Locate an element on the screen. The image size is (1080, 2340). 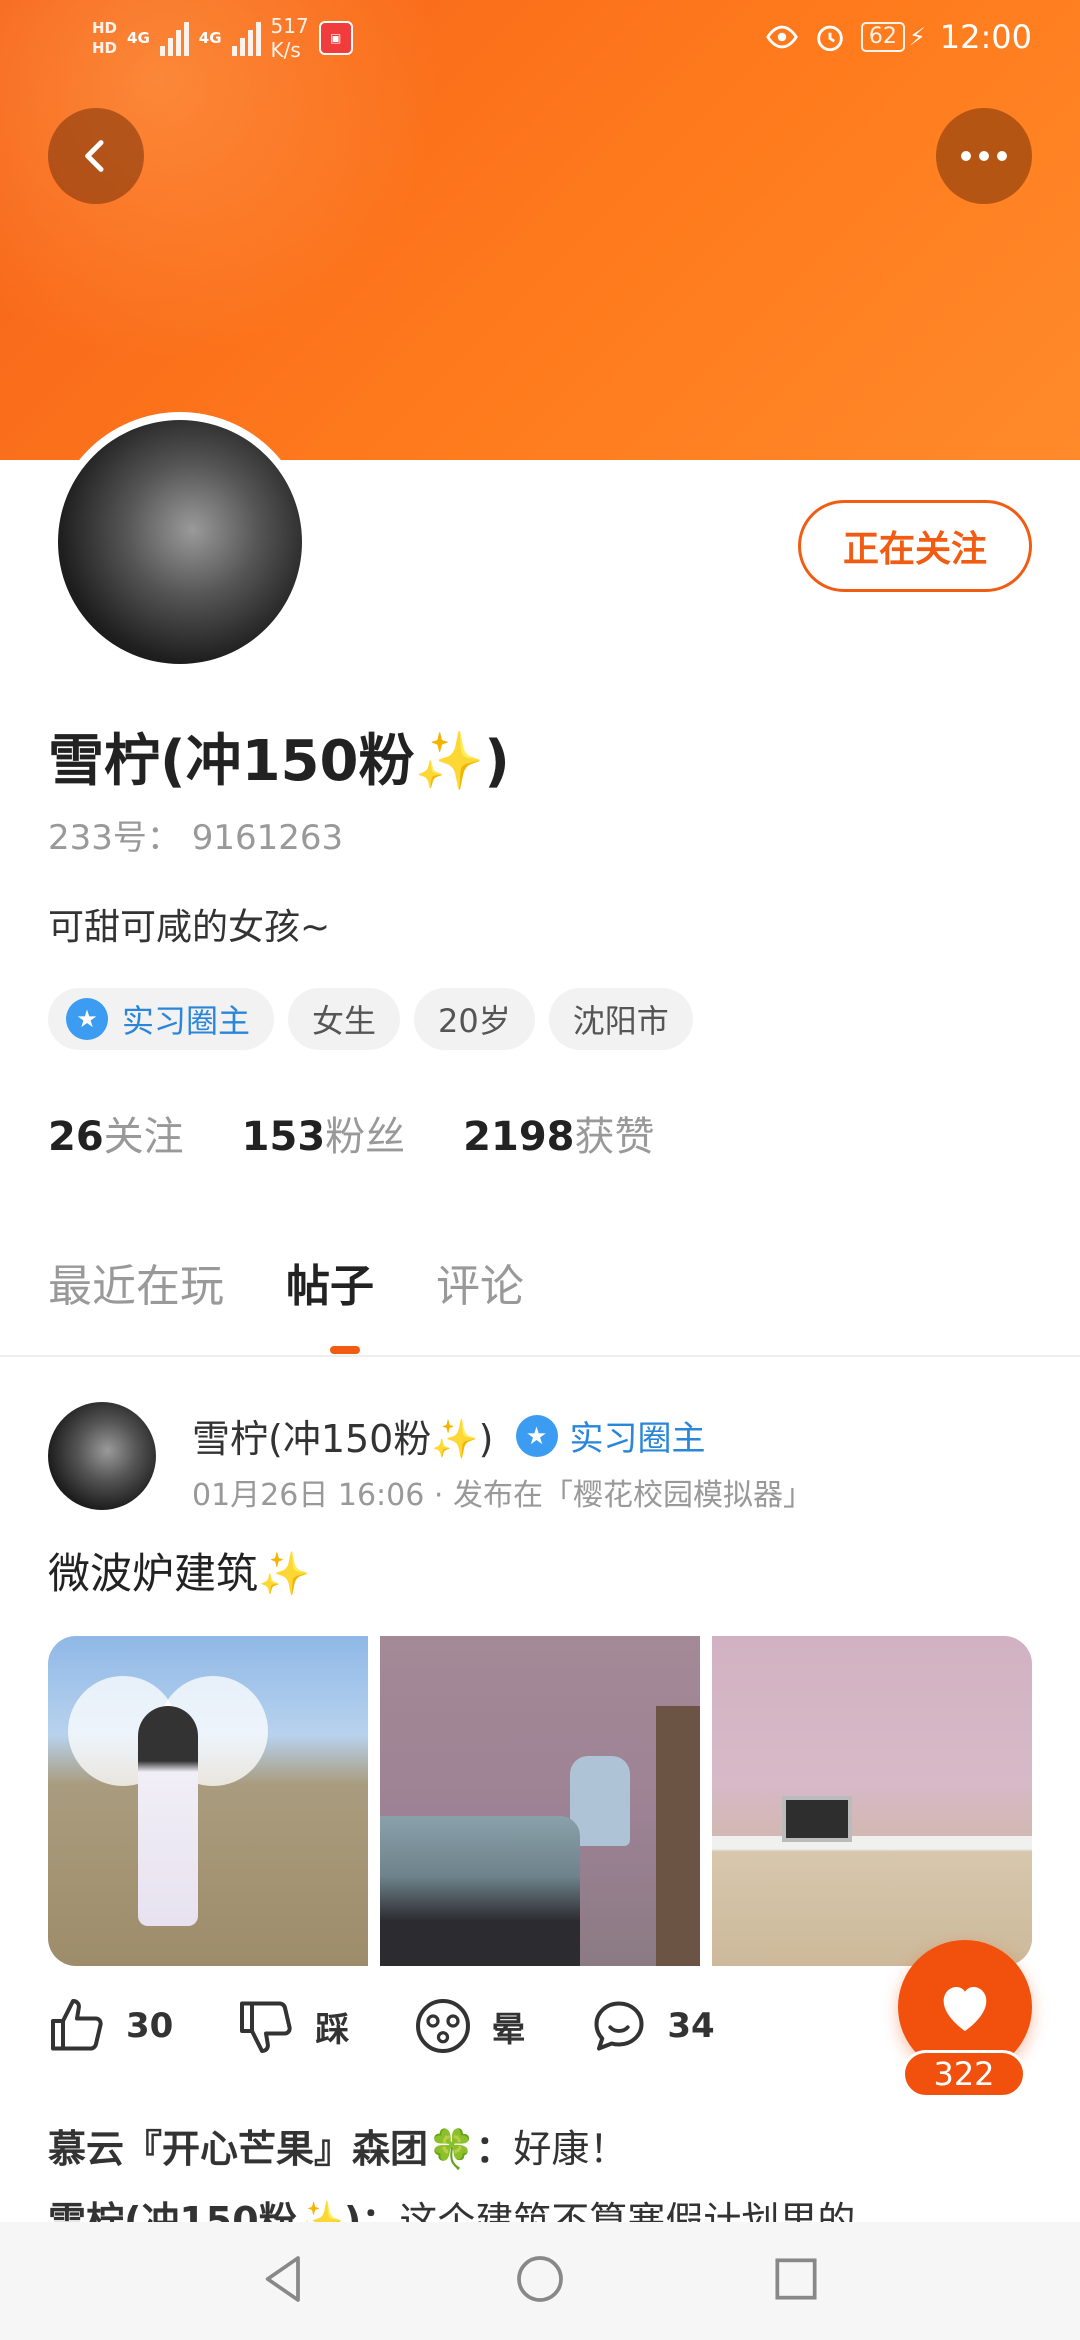
following-label: 关注 is located at coordinates (143, 1137).